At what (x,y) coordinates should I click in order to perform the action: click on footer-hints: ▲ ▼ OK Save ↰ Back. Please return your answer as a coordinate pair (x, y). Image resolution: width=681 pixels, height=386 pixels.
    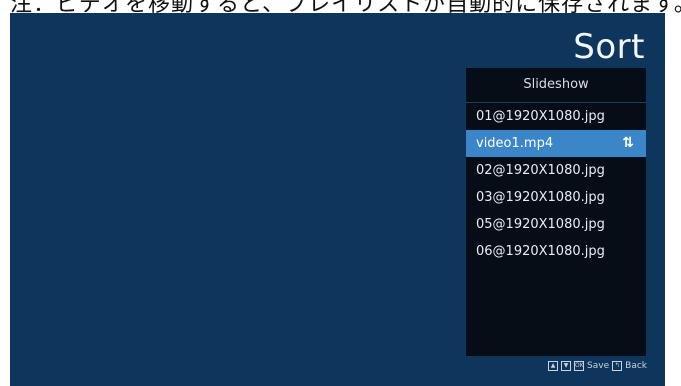
    Looking at the image, I should click on (597, 366).